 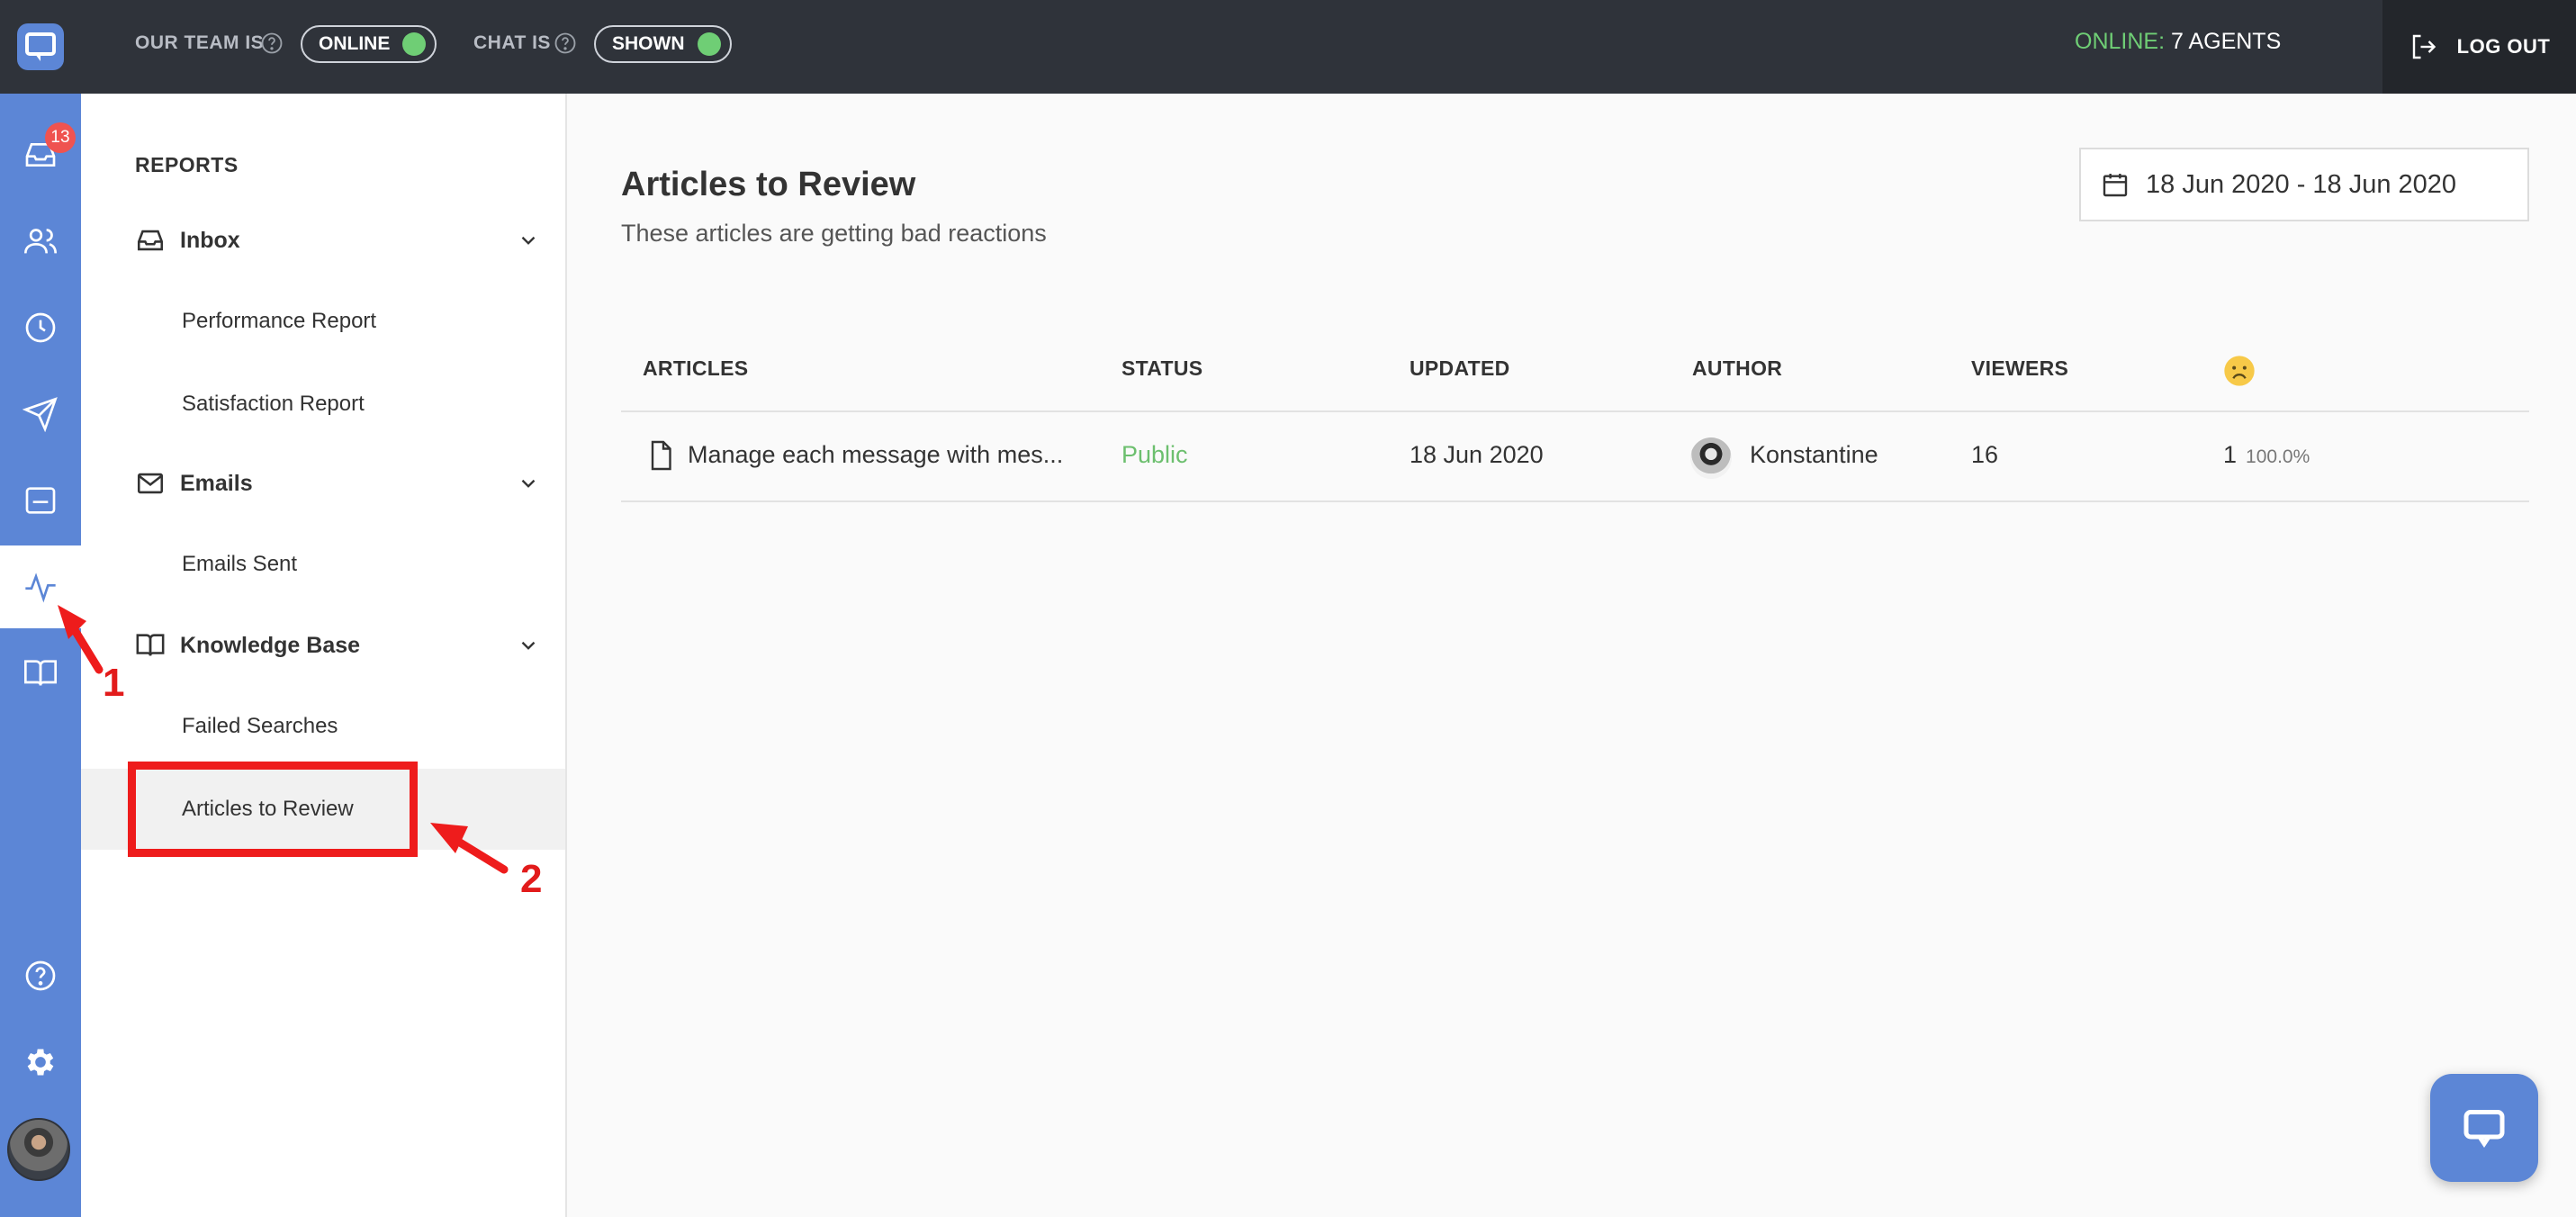 I want to click on sidebar-group-inbox: Inbox, so click(x=337, y=240).